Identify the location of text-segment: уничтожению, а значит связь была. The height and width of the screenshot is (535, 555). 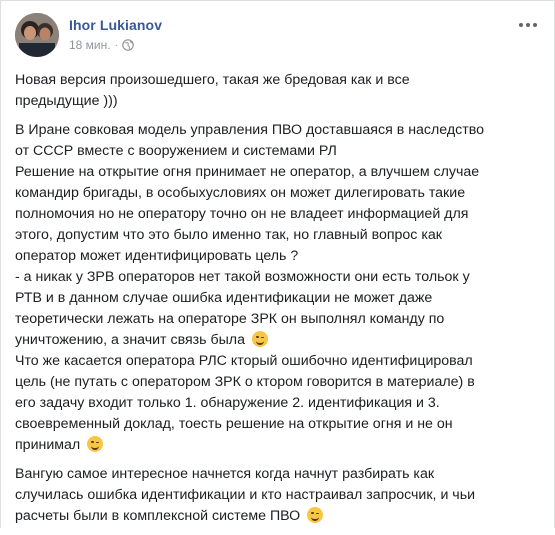
(130, 340).